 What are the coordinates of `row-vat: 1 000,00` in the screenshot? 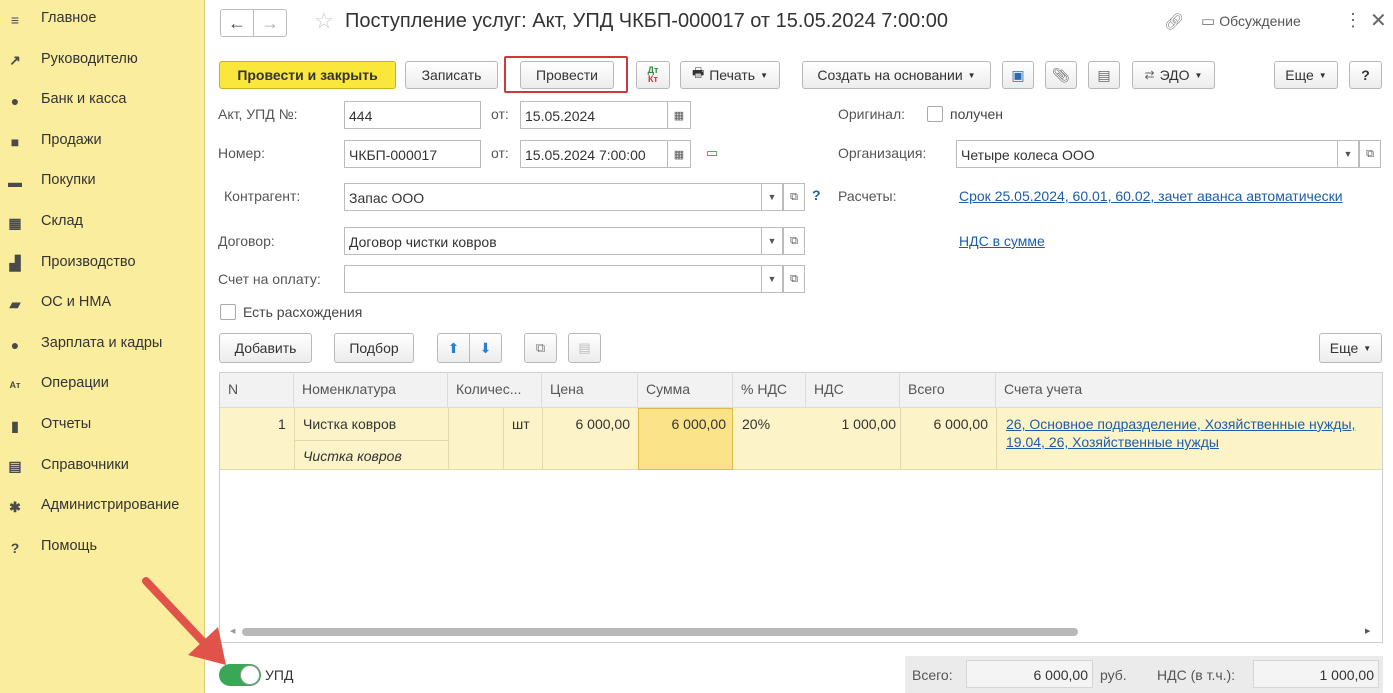 It's located at (851, 424).